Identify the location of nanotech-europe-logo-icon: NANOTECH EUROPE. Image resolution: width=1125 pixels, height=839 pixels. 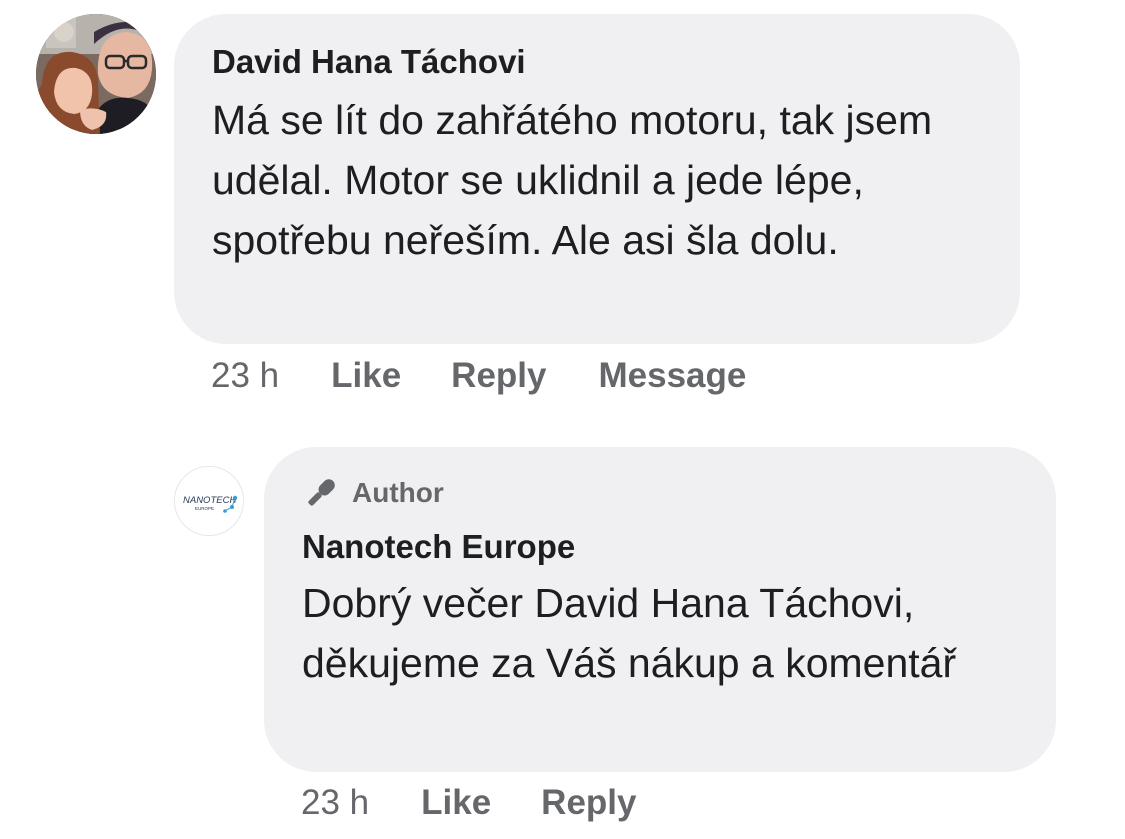
(209, 501).